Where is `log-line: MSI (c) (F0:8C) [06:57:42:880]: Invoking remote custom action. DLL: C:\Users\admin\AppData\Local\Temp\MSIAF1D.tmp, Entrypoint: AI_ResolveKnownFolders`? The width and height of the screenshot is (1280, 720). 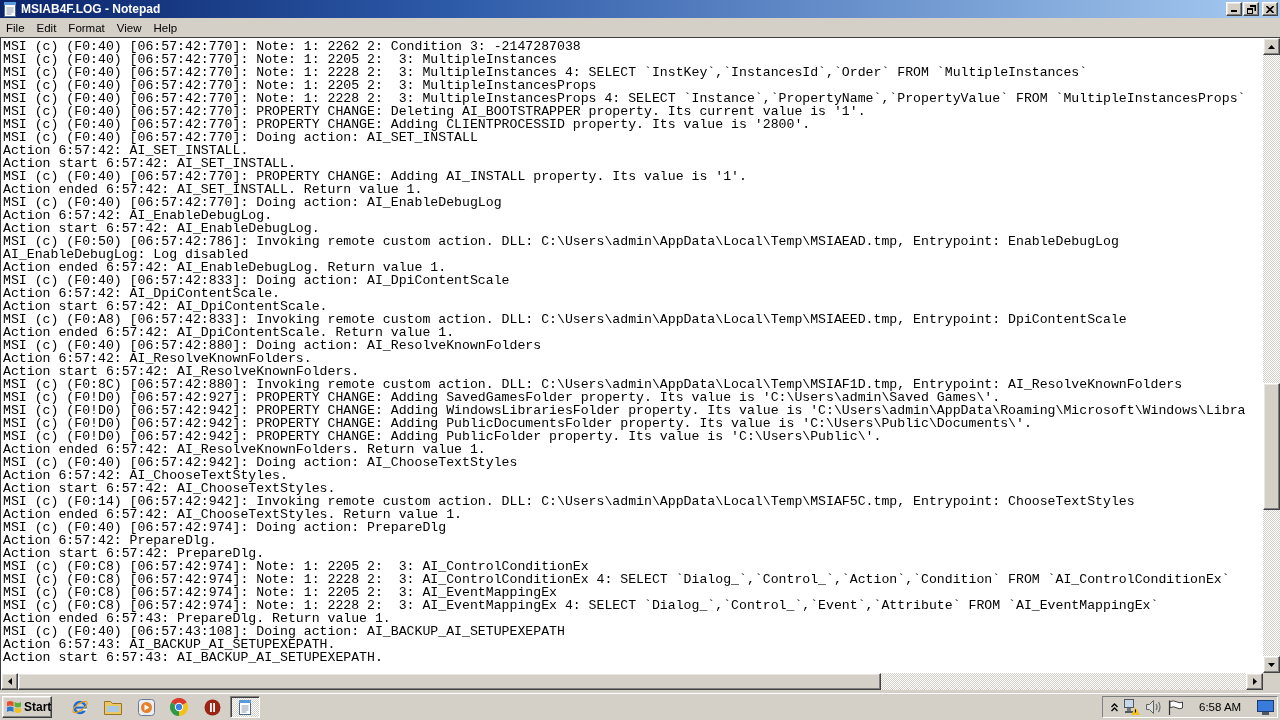 log-line: MSI (c) (F0:8C) [06:57:42:880]: Invoking remote custom action. DLL: C:\Users\admin\AppData\Local\Temp\MSIAF1D.tmp, Entrypoint: AI_ResolveKnownFolders is located at coordinates (593, 384).